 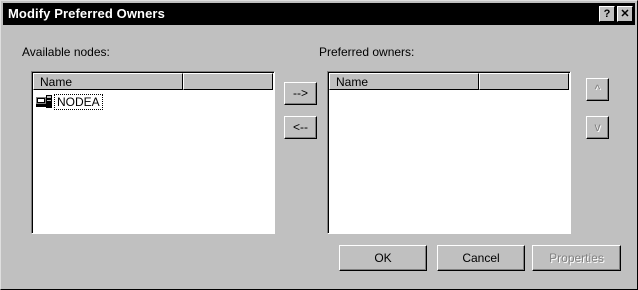 I want to click on preferred-owners-label: Preferred owners:, so click(x=366, y=52).